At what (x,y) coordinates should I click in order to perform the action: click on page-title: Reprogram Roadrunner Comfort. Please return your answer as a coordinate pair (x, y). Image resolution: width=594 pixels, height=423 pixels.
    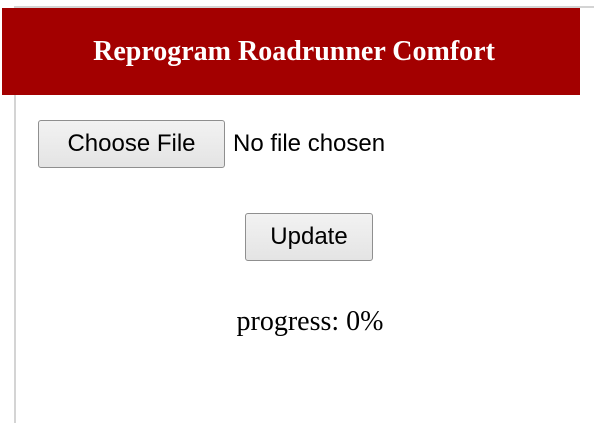
    Looking at the image, I should click on (294, 51).